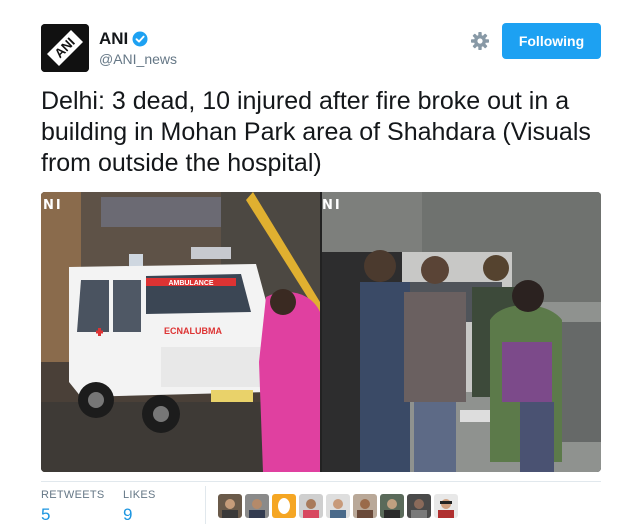  What do you see at coordinates (321, 481) in the screenshot?
I see `stats-divider` at bounding box center [321, 481].